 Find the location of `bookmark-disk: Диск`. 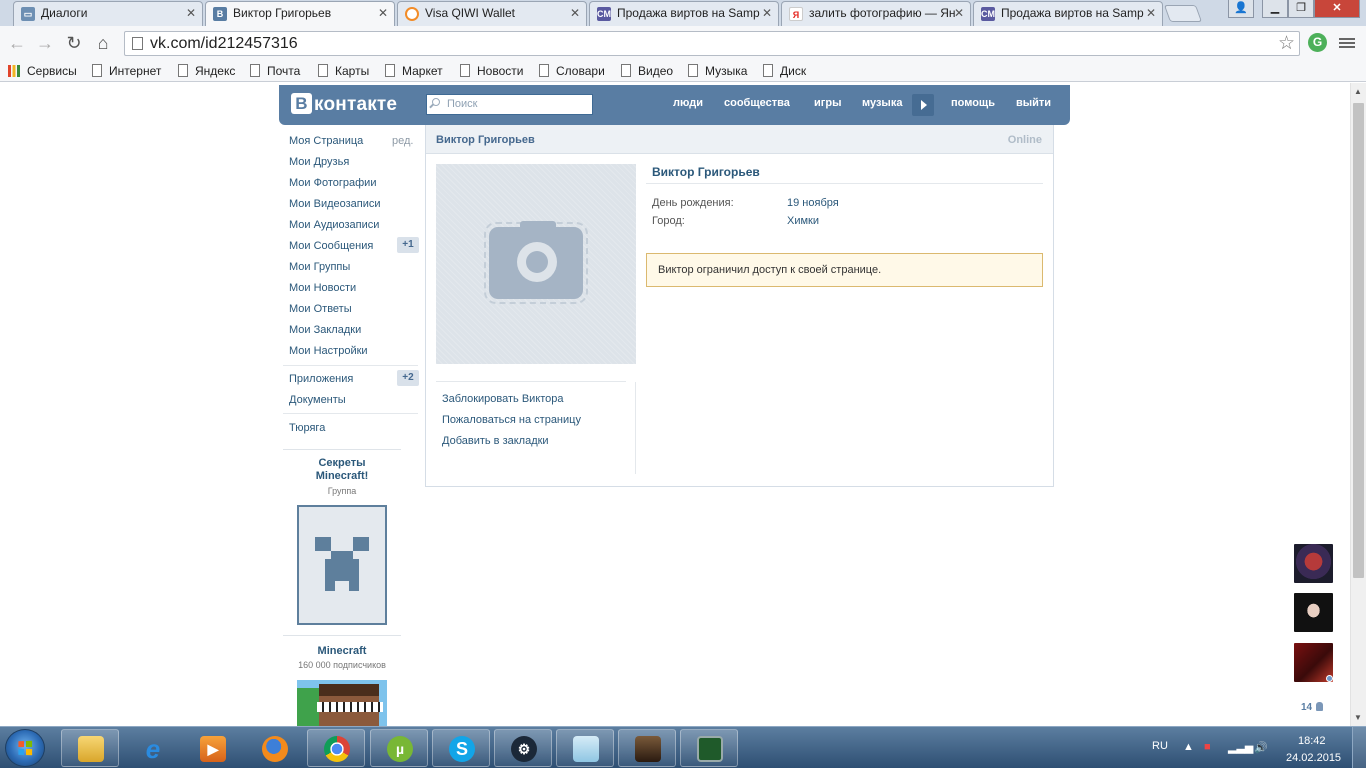

bookmark-disk: Диск is located at coordinates (784, 71).